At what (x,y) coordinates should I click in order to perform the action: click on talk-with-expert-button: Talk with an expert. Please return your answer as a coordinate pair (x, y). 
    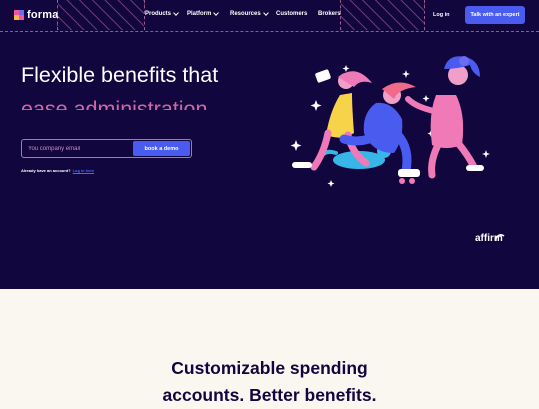
    Looking at the image, I should click on (495, 15).